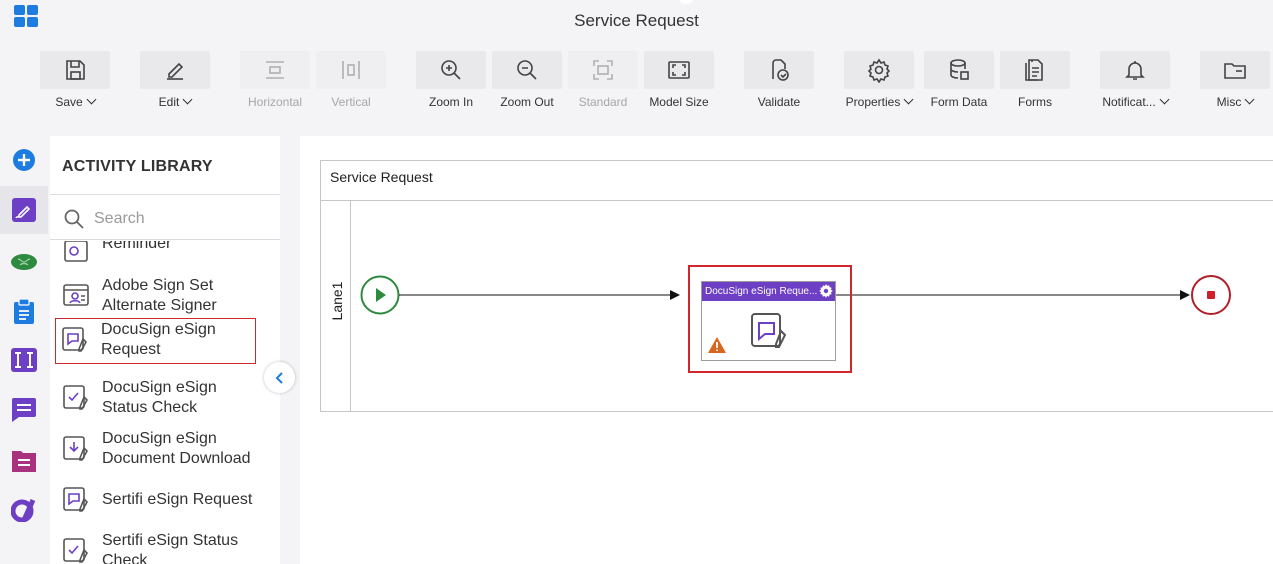  Describe the element at coordinates (75, 81) in the screenshot. I see `save-button: Save` at that location.